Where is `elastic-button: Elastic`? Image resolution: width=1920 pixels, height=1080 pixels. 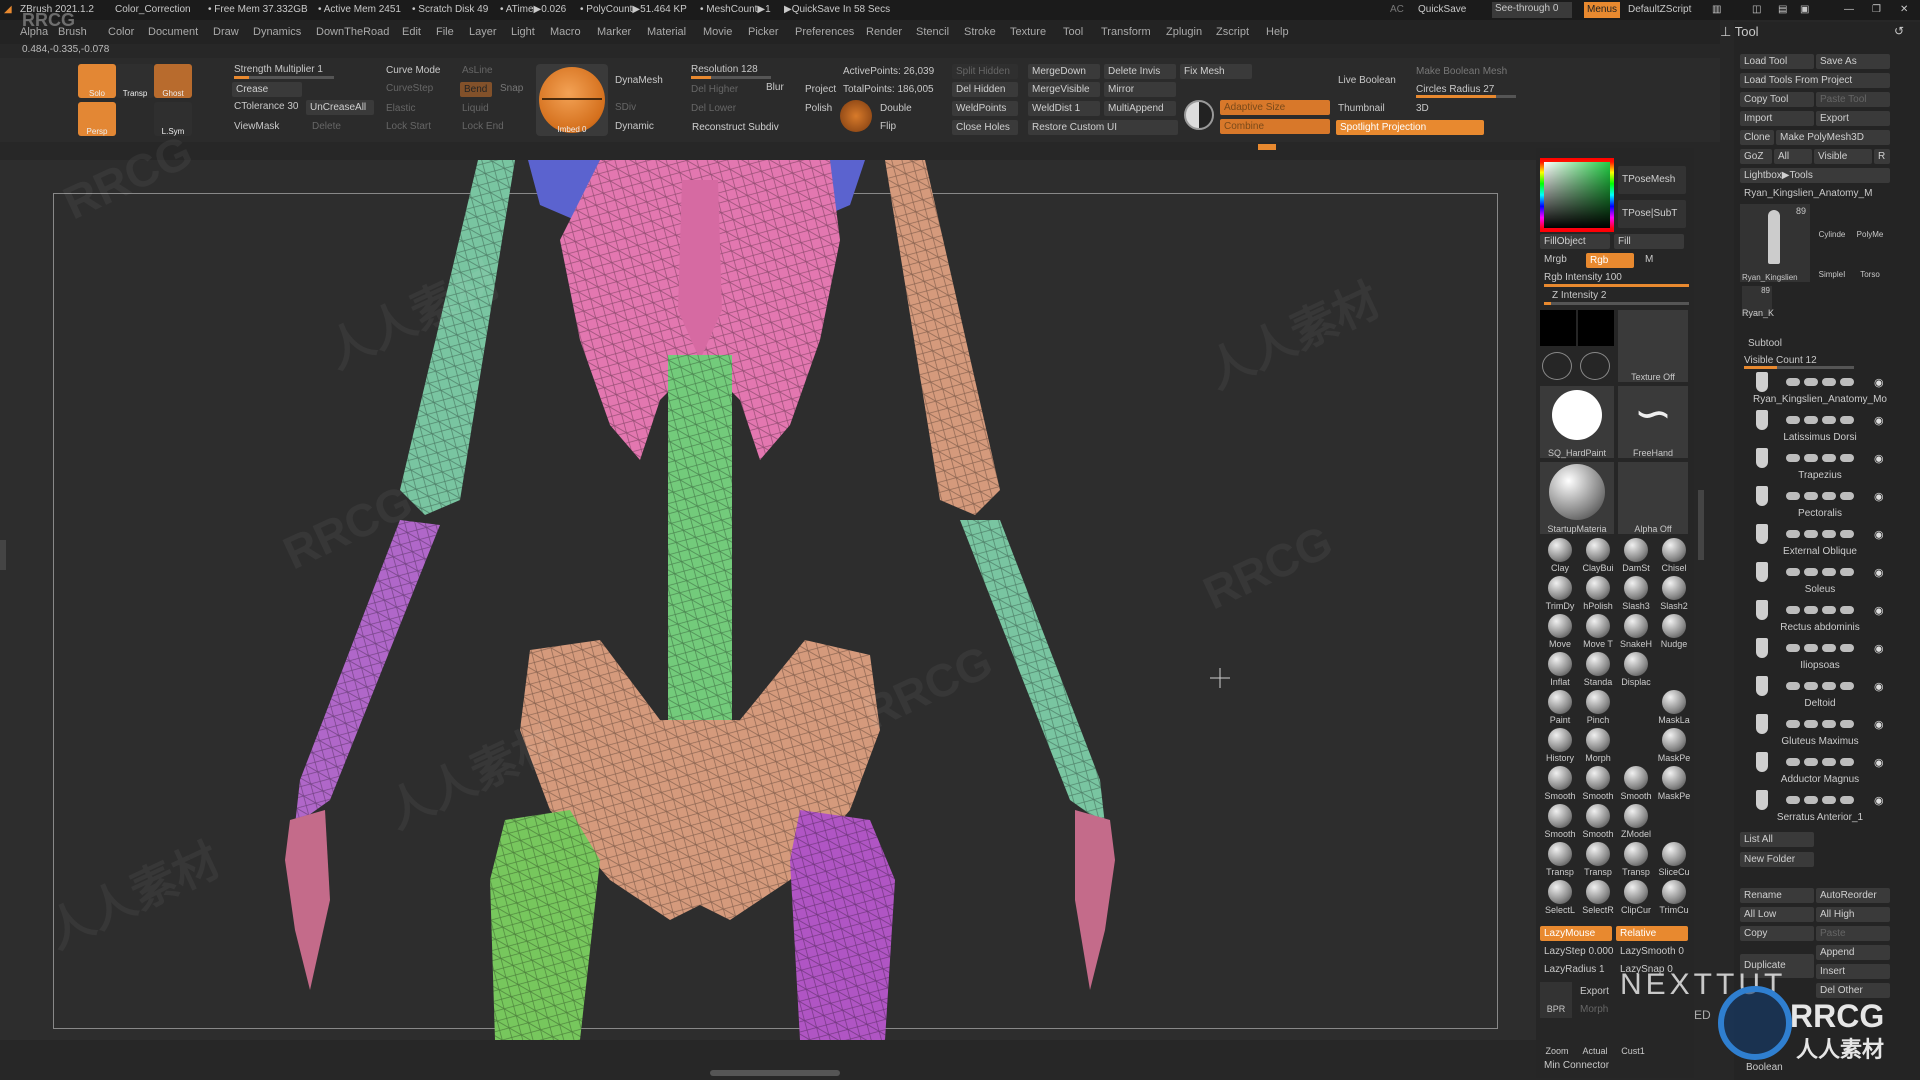
elastic-button: Elastic is located at coordinates (400, 108).